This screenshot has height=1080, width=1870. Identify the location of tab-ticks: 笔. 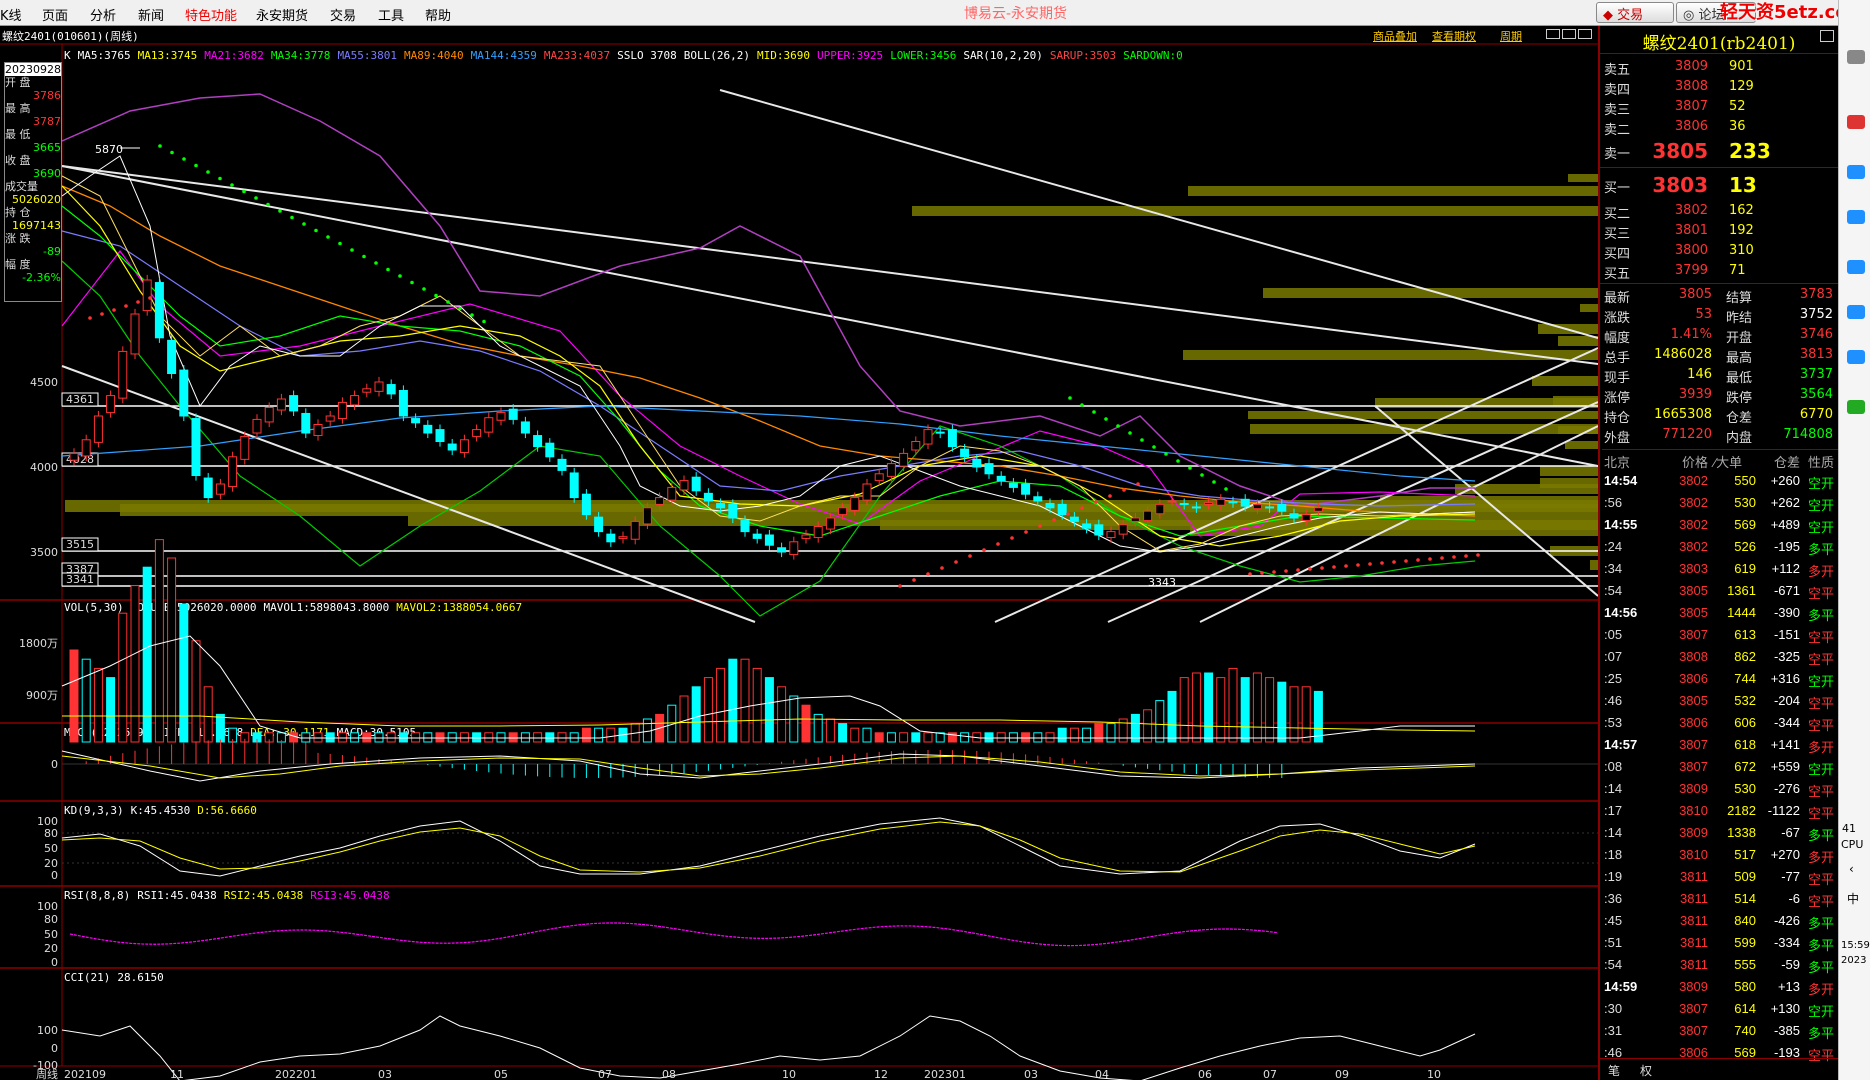
(1614, 1070).